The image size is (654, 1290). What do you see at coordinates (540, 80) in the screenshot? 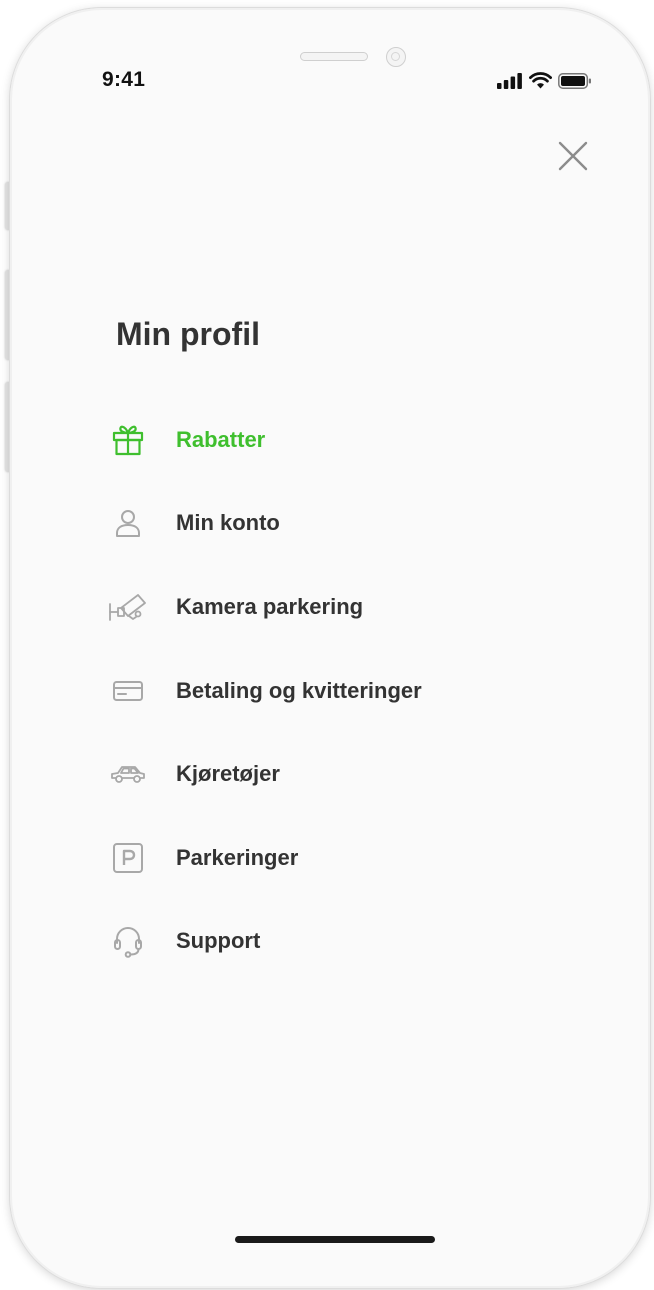
I see `wifi-icon` at bounding box center [540, 80].